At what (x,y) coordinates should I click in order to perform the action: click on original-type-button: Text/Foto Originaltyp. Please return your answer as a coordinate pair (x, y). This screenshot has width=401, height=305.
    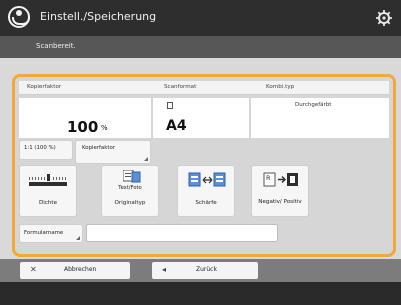
    Looking at the image, I should click on (130, 191).